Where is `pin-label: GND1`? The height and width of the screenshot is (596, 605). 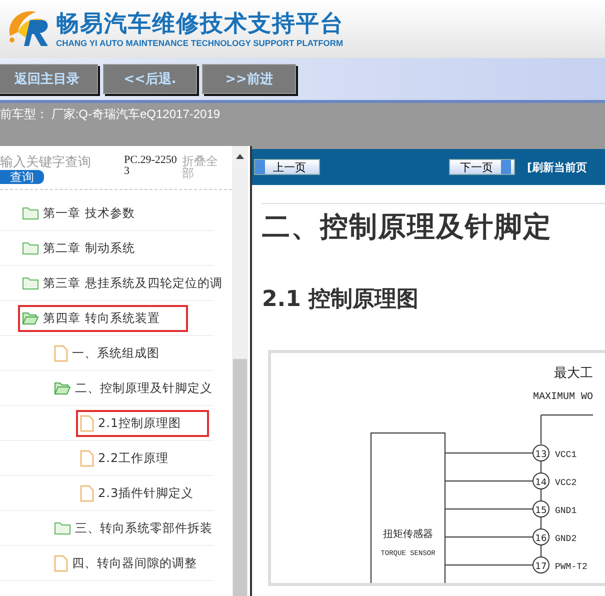 pin-label: GND1 is located at coordinates (566, 511).